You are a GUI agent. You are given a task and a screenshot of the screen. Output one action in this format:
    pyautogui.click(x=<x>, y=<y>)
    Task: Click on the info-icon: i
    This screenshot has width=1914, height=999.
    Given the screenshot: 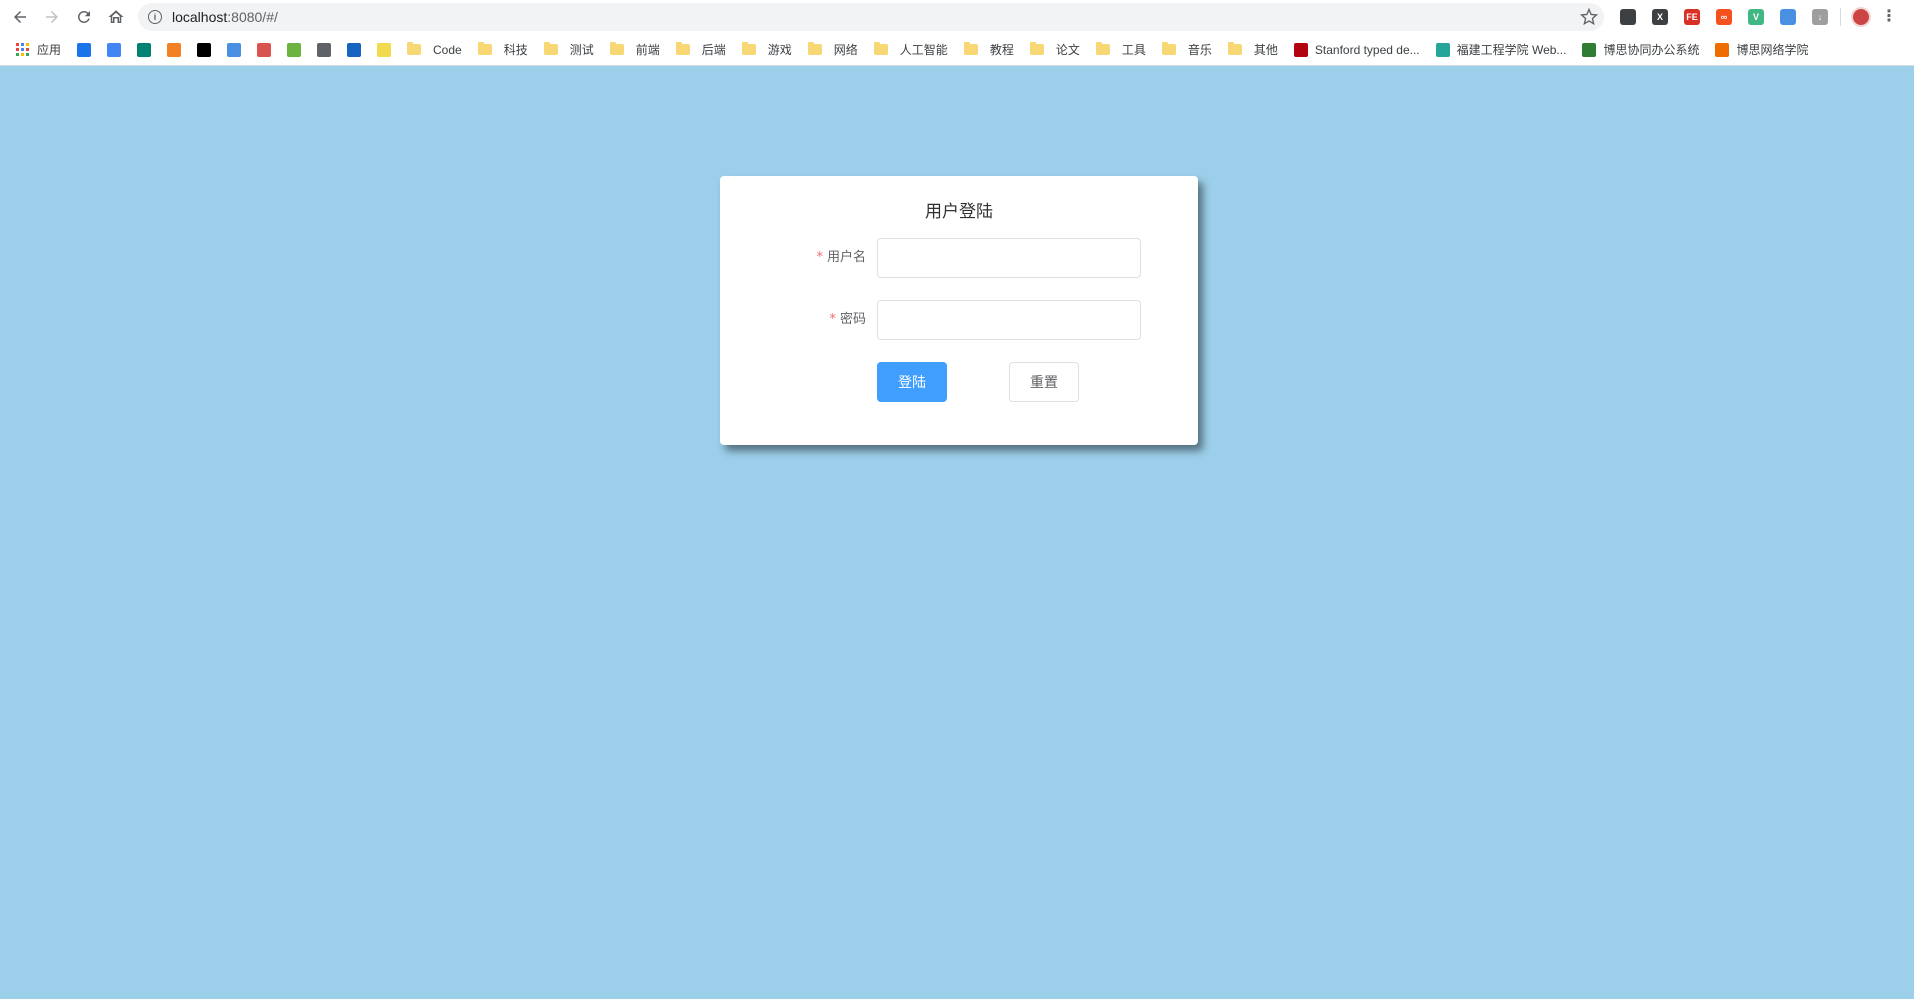 What is the action you would take?
    pyautogui.click(x=155, y=17)
    